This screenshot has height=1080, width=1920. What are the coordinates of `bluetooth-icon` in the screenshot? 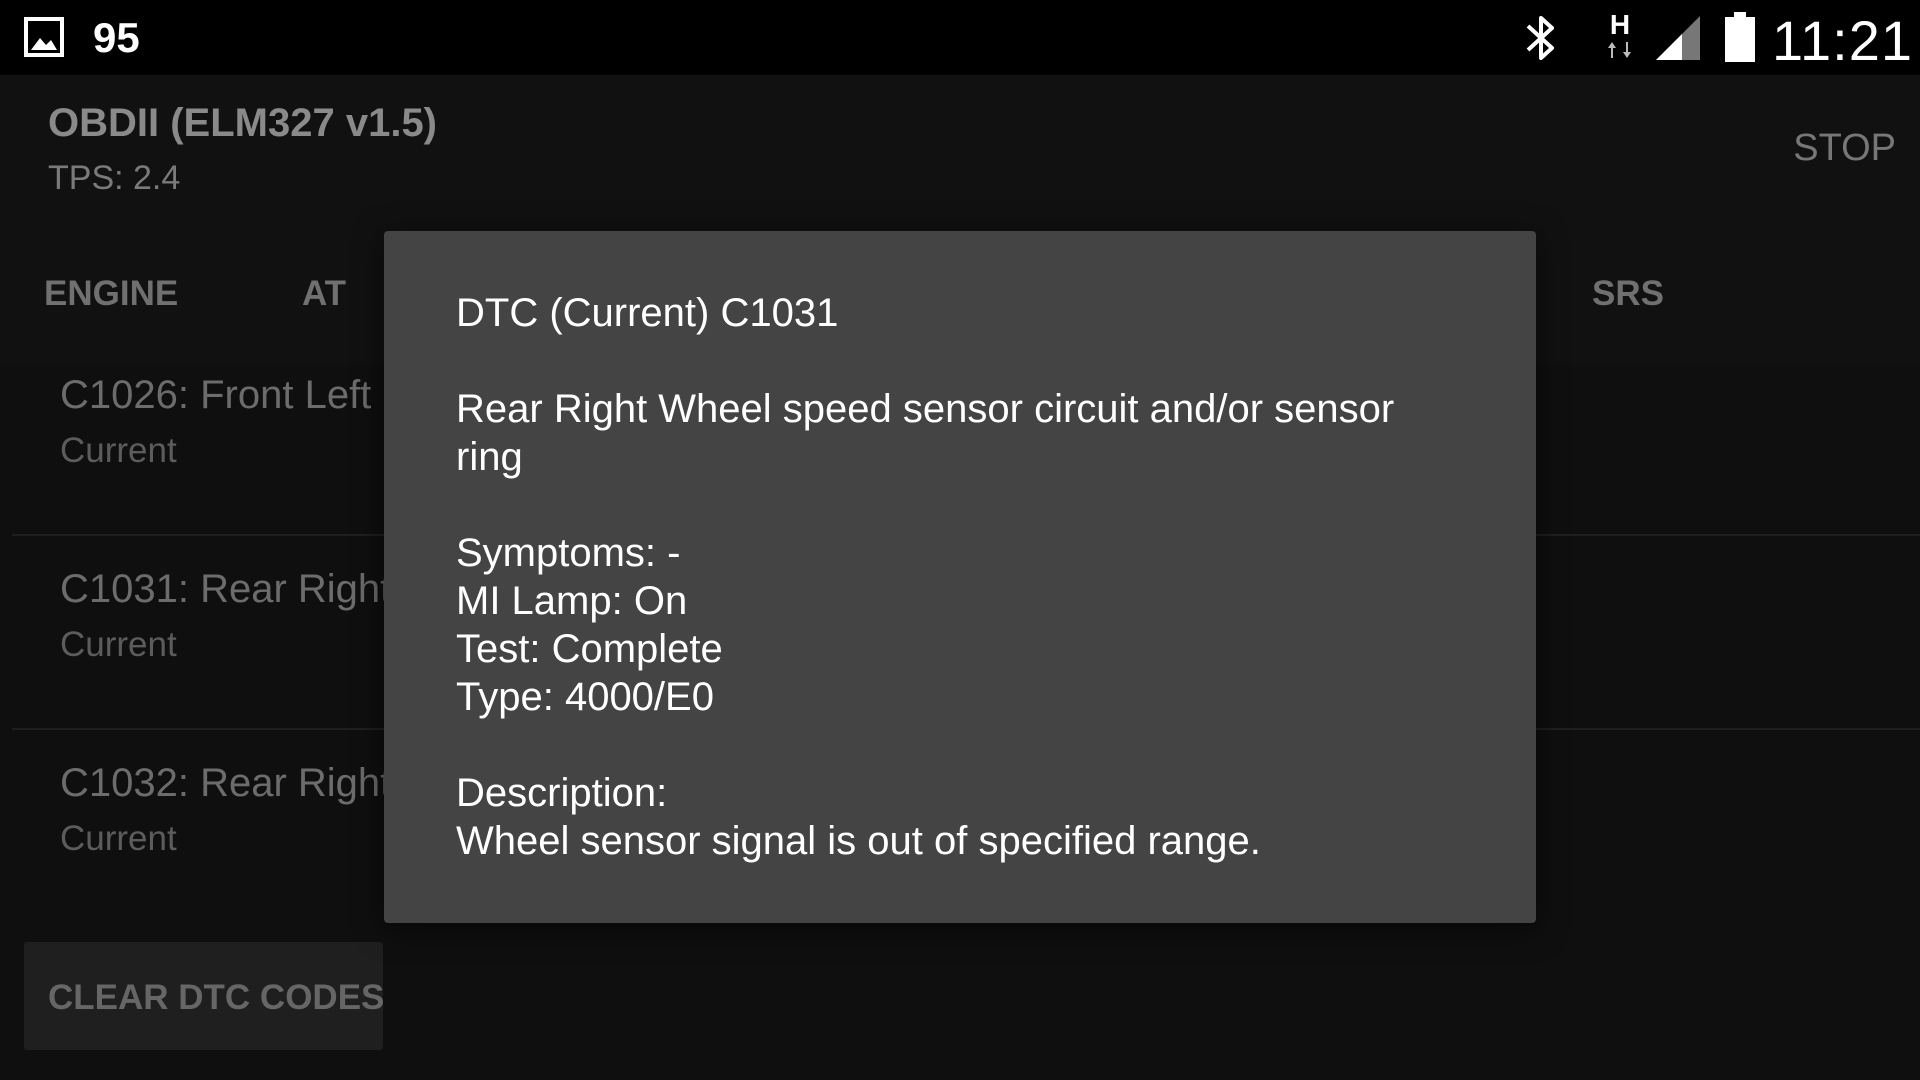 It's located at (1540, 38).